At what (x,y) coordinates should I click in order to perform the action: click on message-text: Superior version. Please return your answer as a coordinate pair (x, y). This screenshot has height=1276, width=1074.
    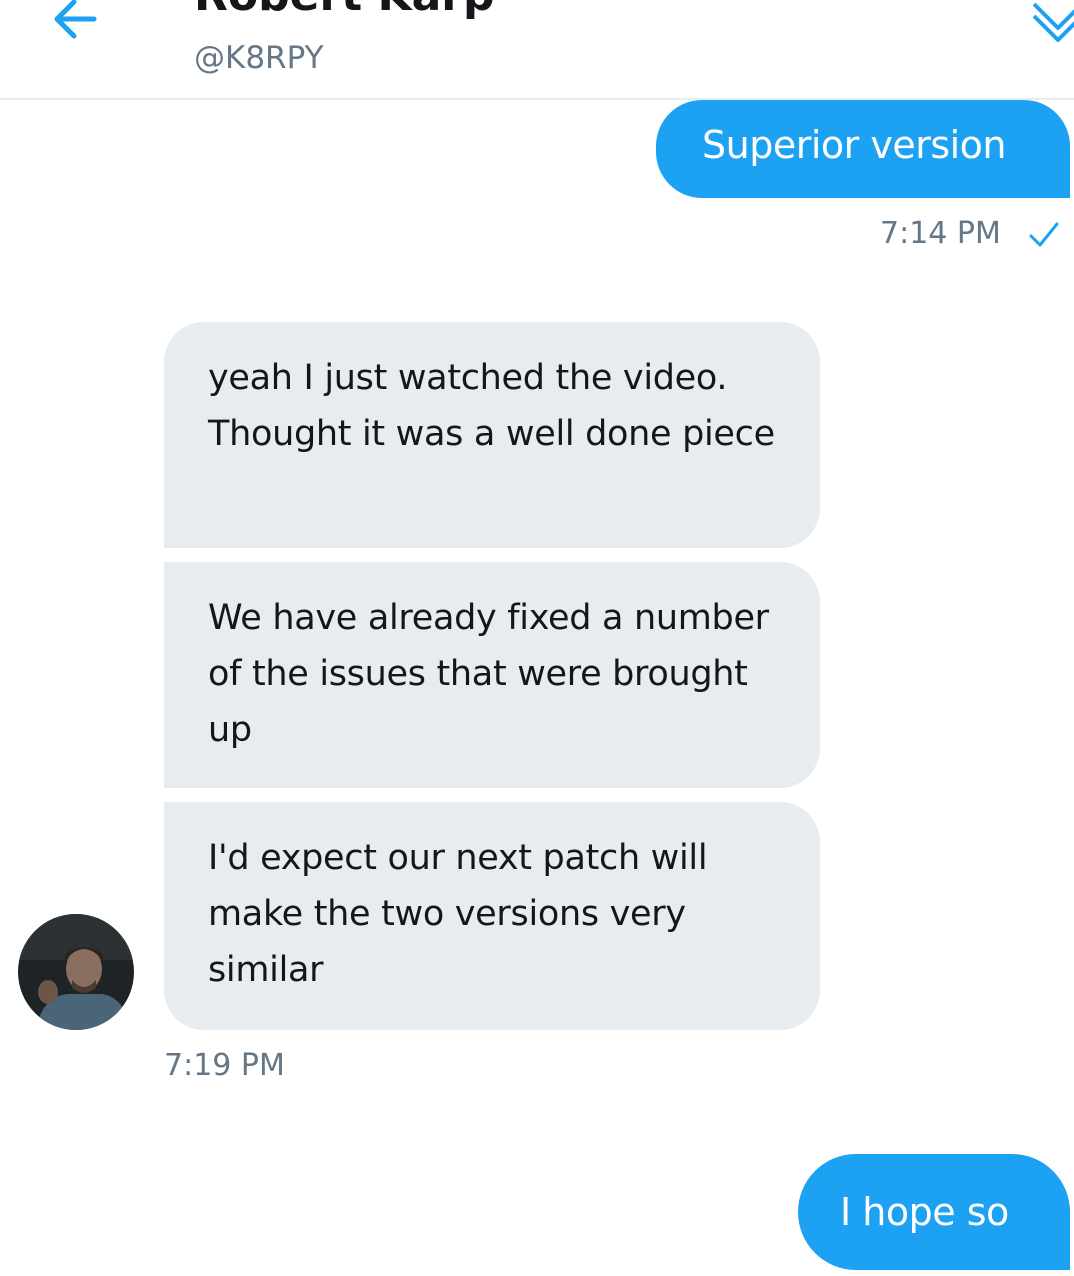
    Looking at the image, I should click on (854, 145).